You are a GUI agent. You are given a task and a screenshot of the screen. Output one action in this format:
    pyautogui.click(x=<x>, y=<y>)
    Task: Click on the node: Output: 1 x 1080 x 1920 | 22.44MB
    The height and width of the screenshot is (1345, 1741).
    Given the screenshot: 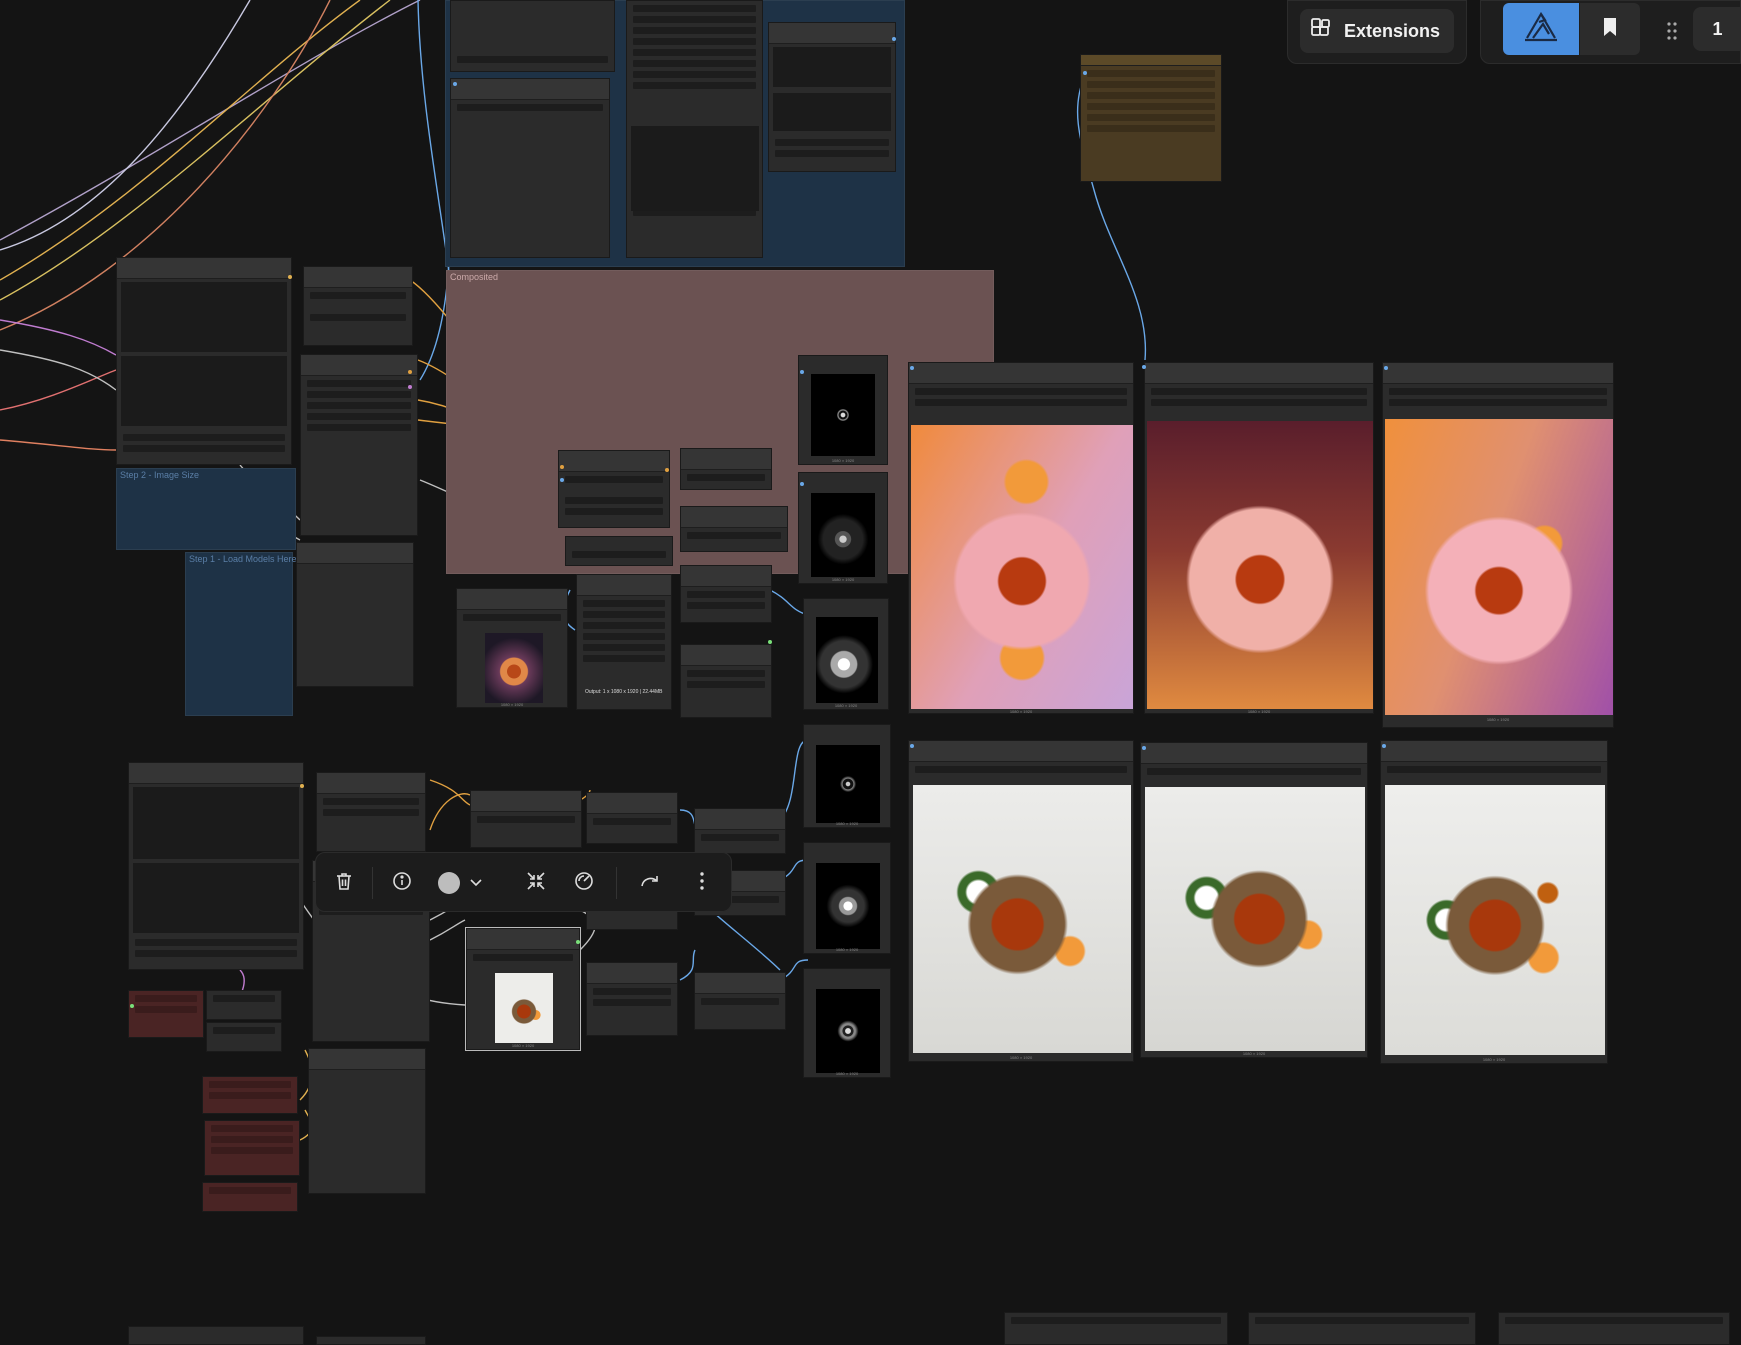 What is the action you would take?
    pyautogui.click(x=624, y=642)
    